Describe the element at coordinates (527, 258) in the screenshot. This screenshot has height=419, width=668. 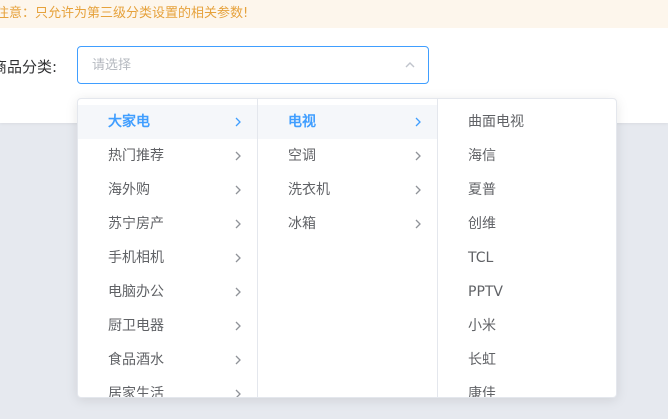
I see `cascader-option: TCL` at that location.